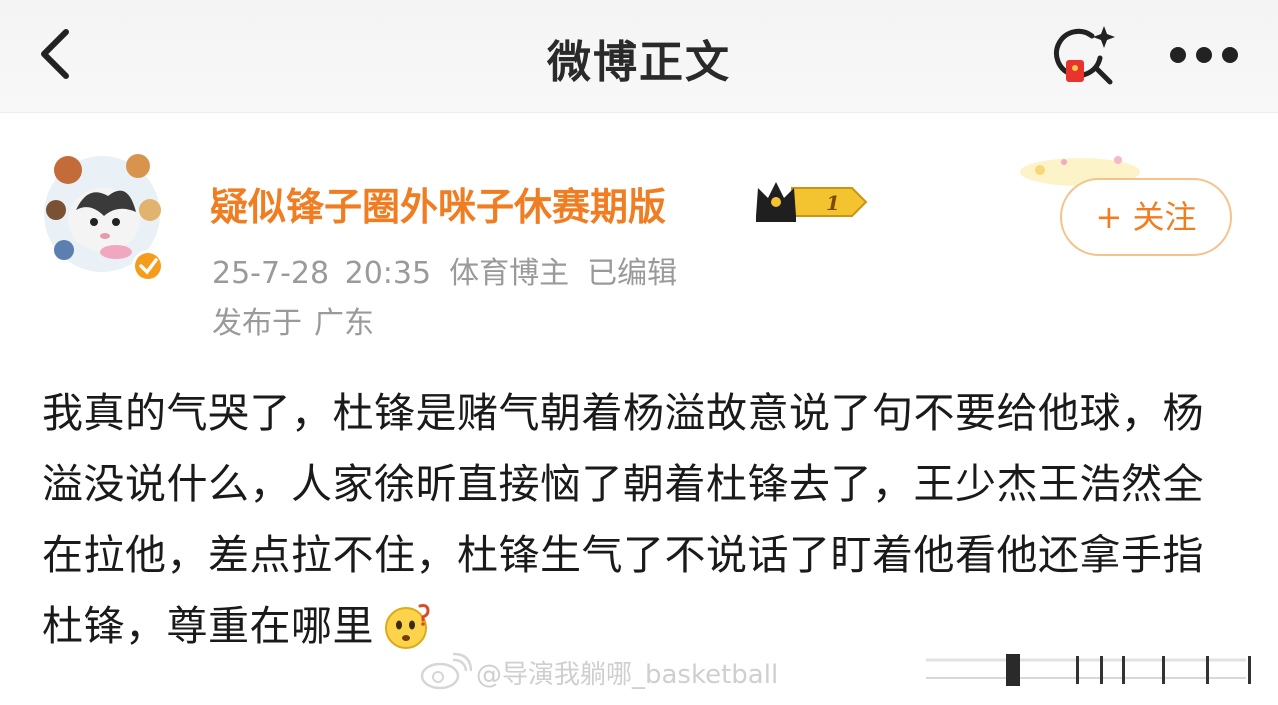  I want to click on post-location: 发布于 广东, so click(299, 320).